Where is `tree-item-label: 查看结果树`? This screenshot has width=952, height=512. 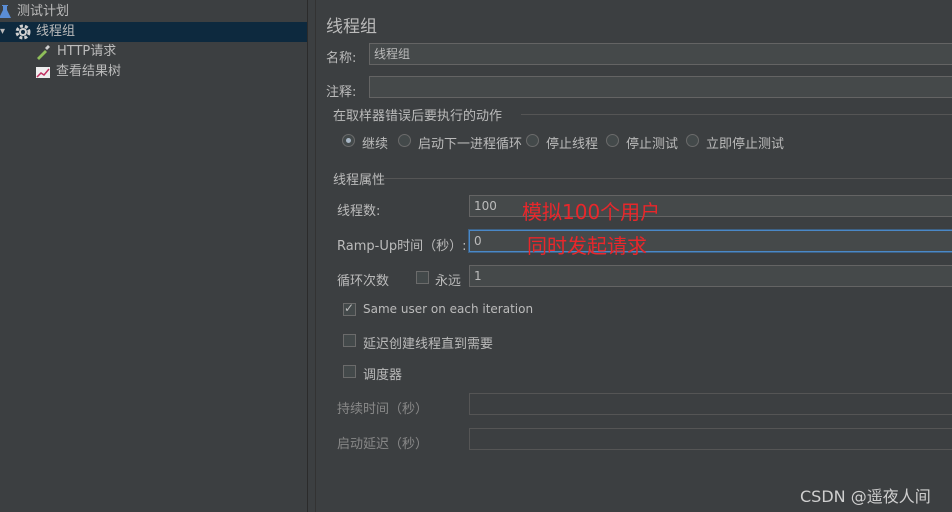
tree-item-label: 查看结果树 is located at coordinates (89, 71).